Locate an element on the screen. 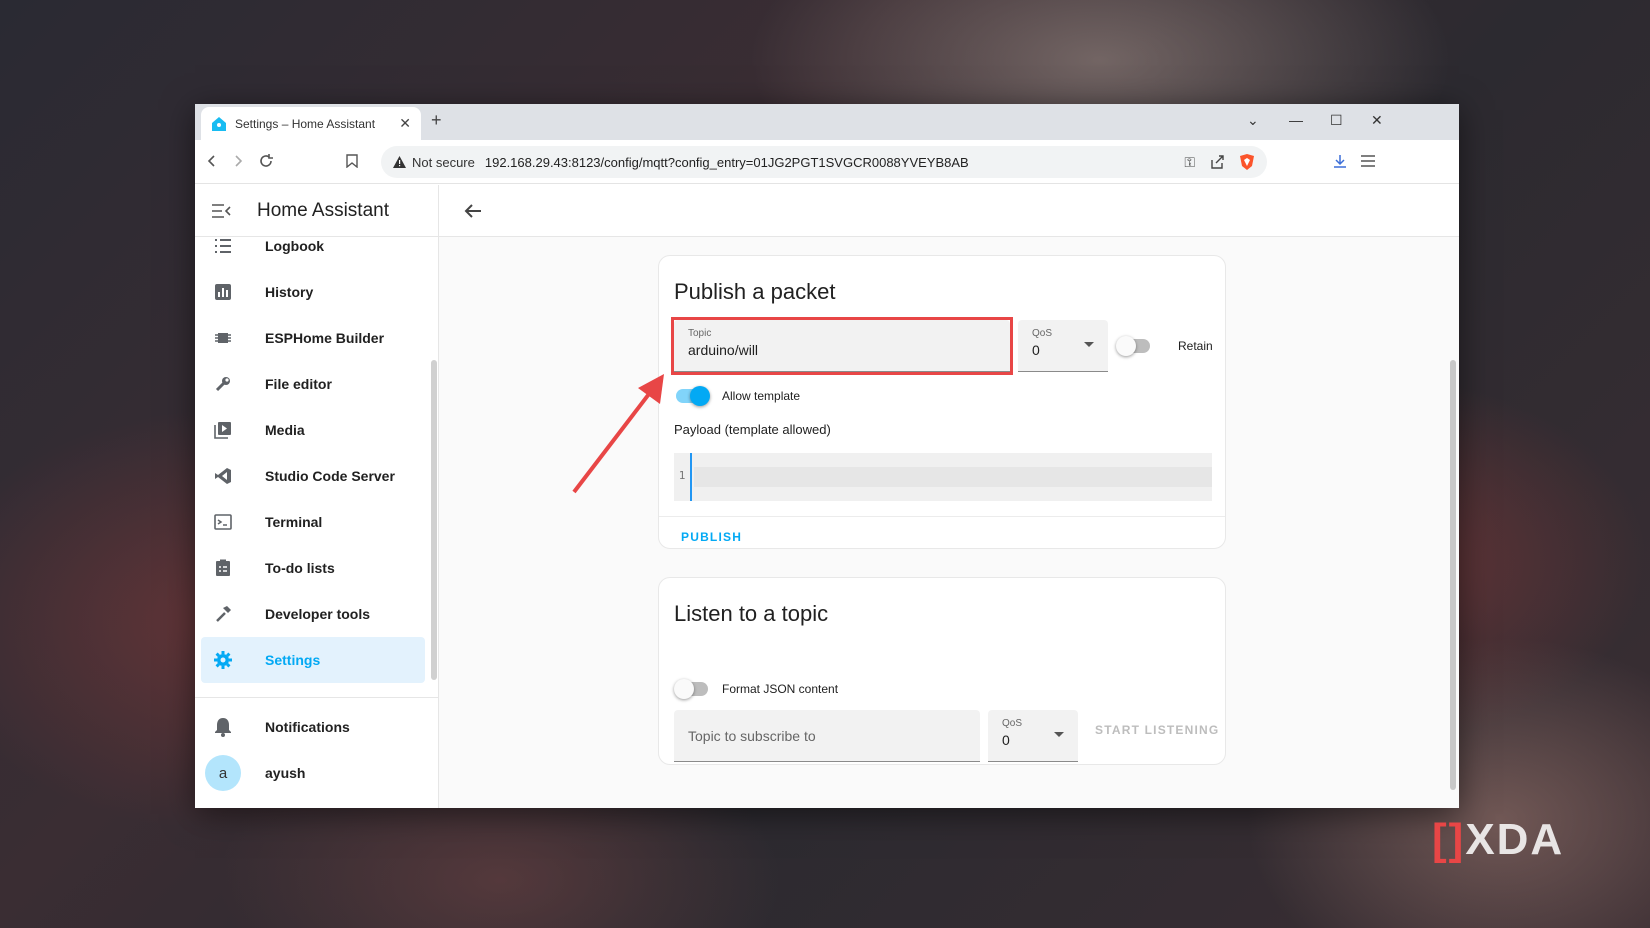 The height and width of the screenshot is (928, 1650). reload-icon is located at coordinates (266, 161).